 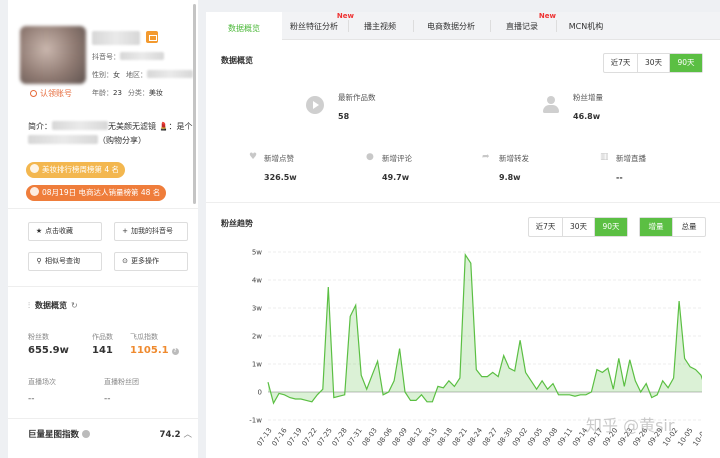 What do you see at coordinates (101, 192) in the screenshot?
I see `rank-tag-sales-label: 08月19日 电商达人销量榜第 48 名` at bounding box center [101, 192].